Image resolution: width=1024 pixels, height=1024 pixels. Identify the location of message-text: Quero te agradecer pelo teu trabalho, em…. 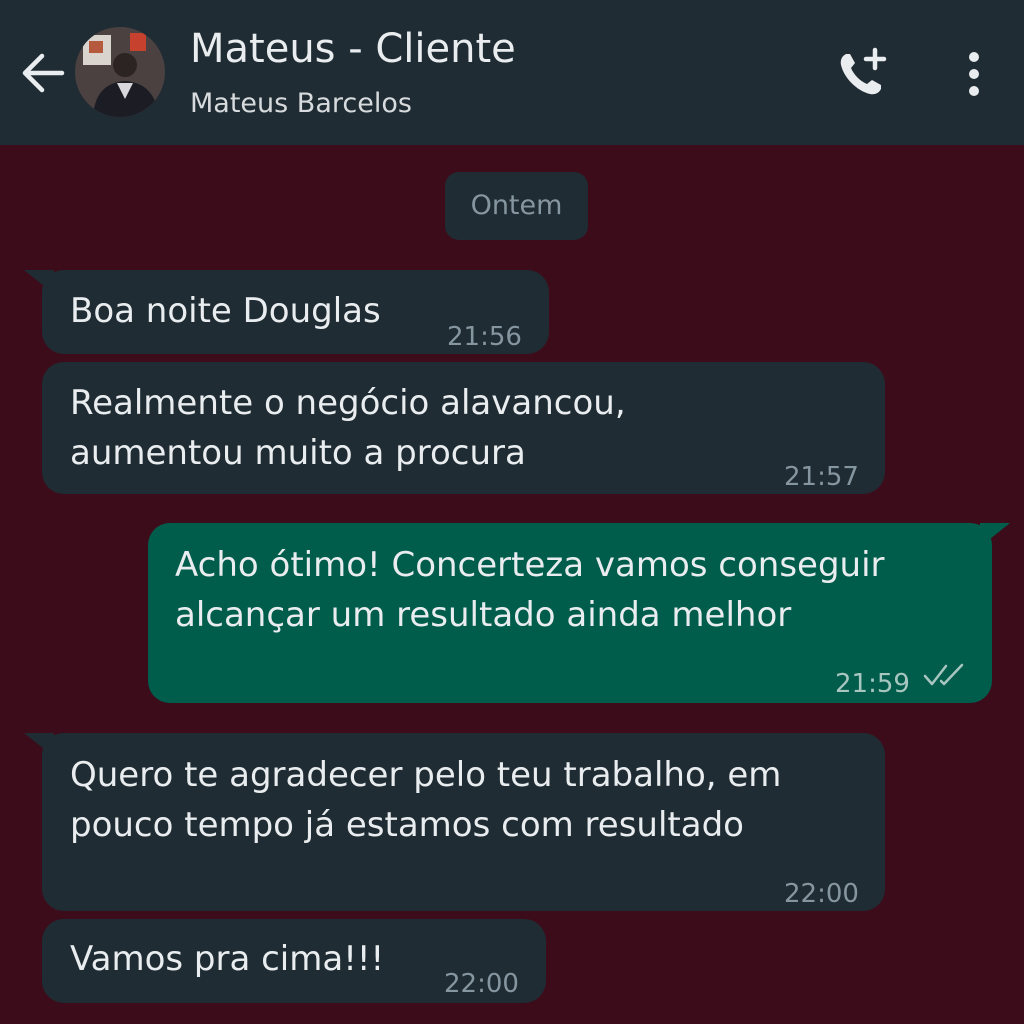
(426, 800).